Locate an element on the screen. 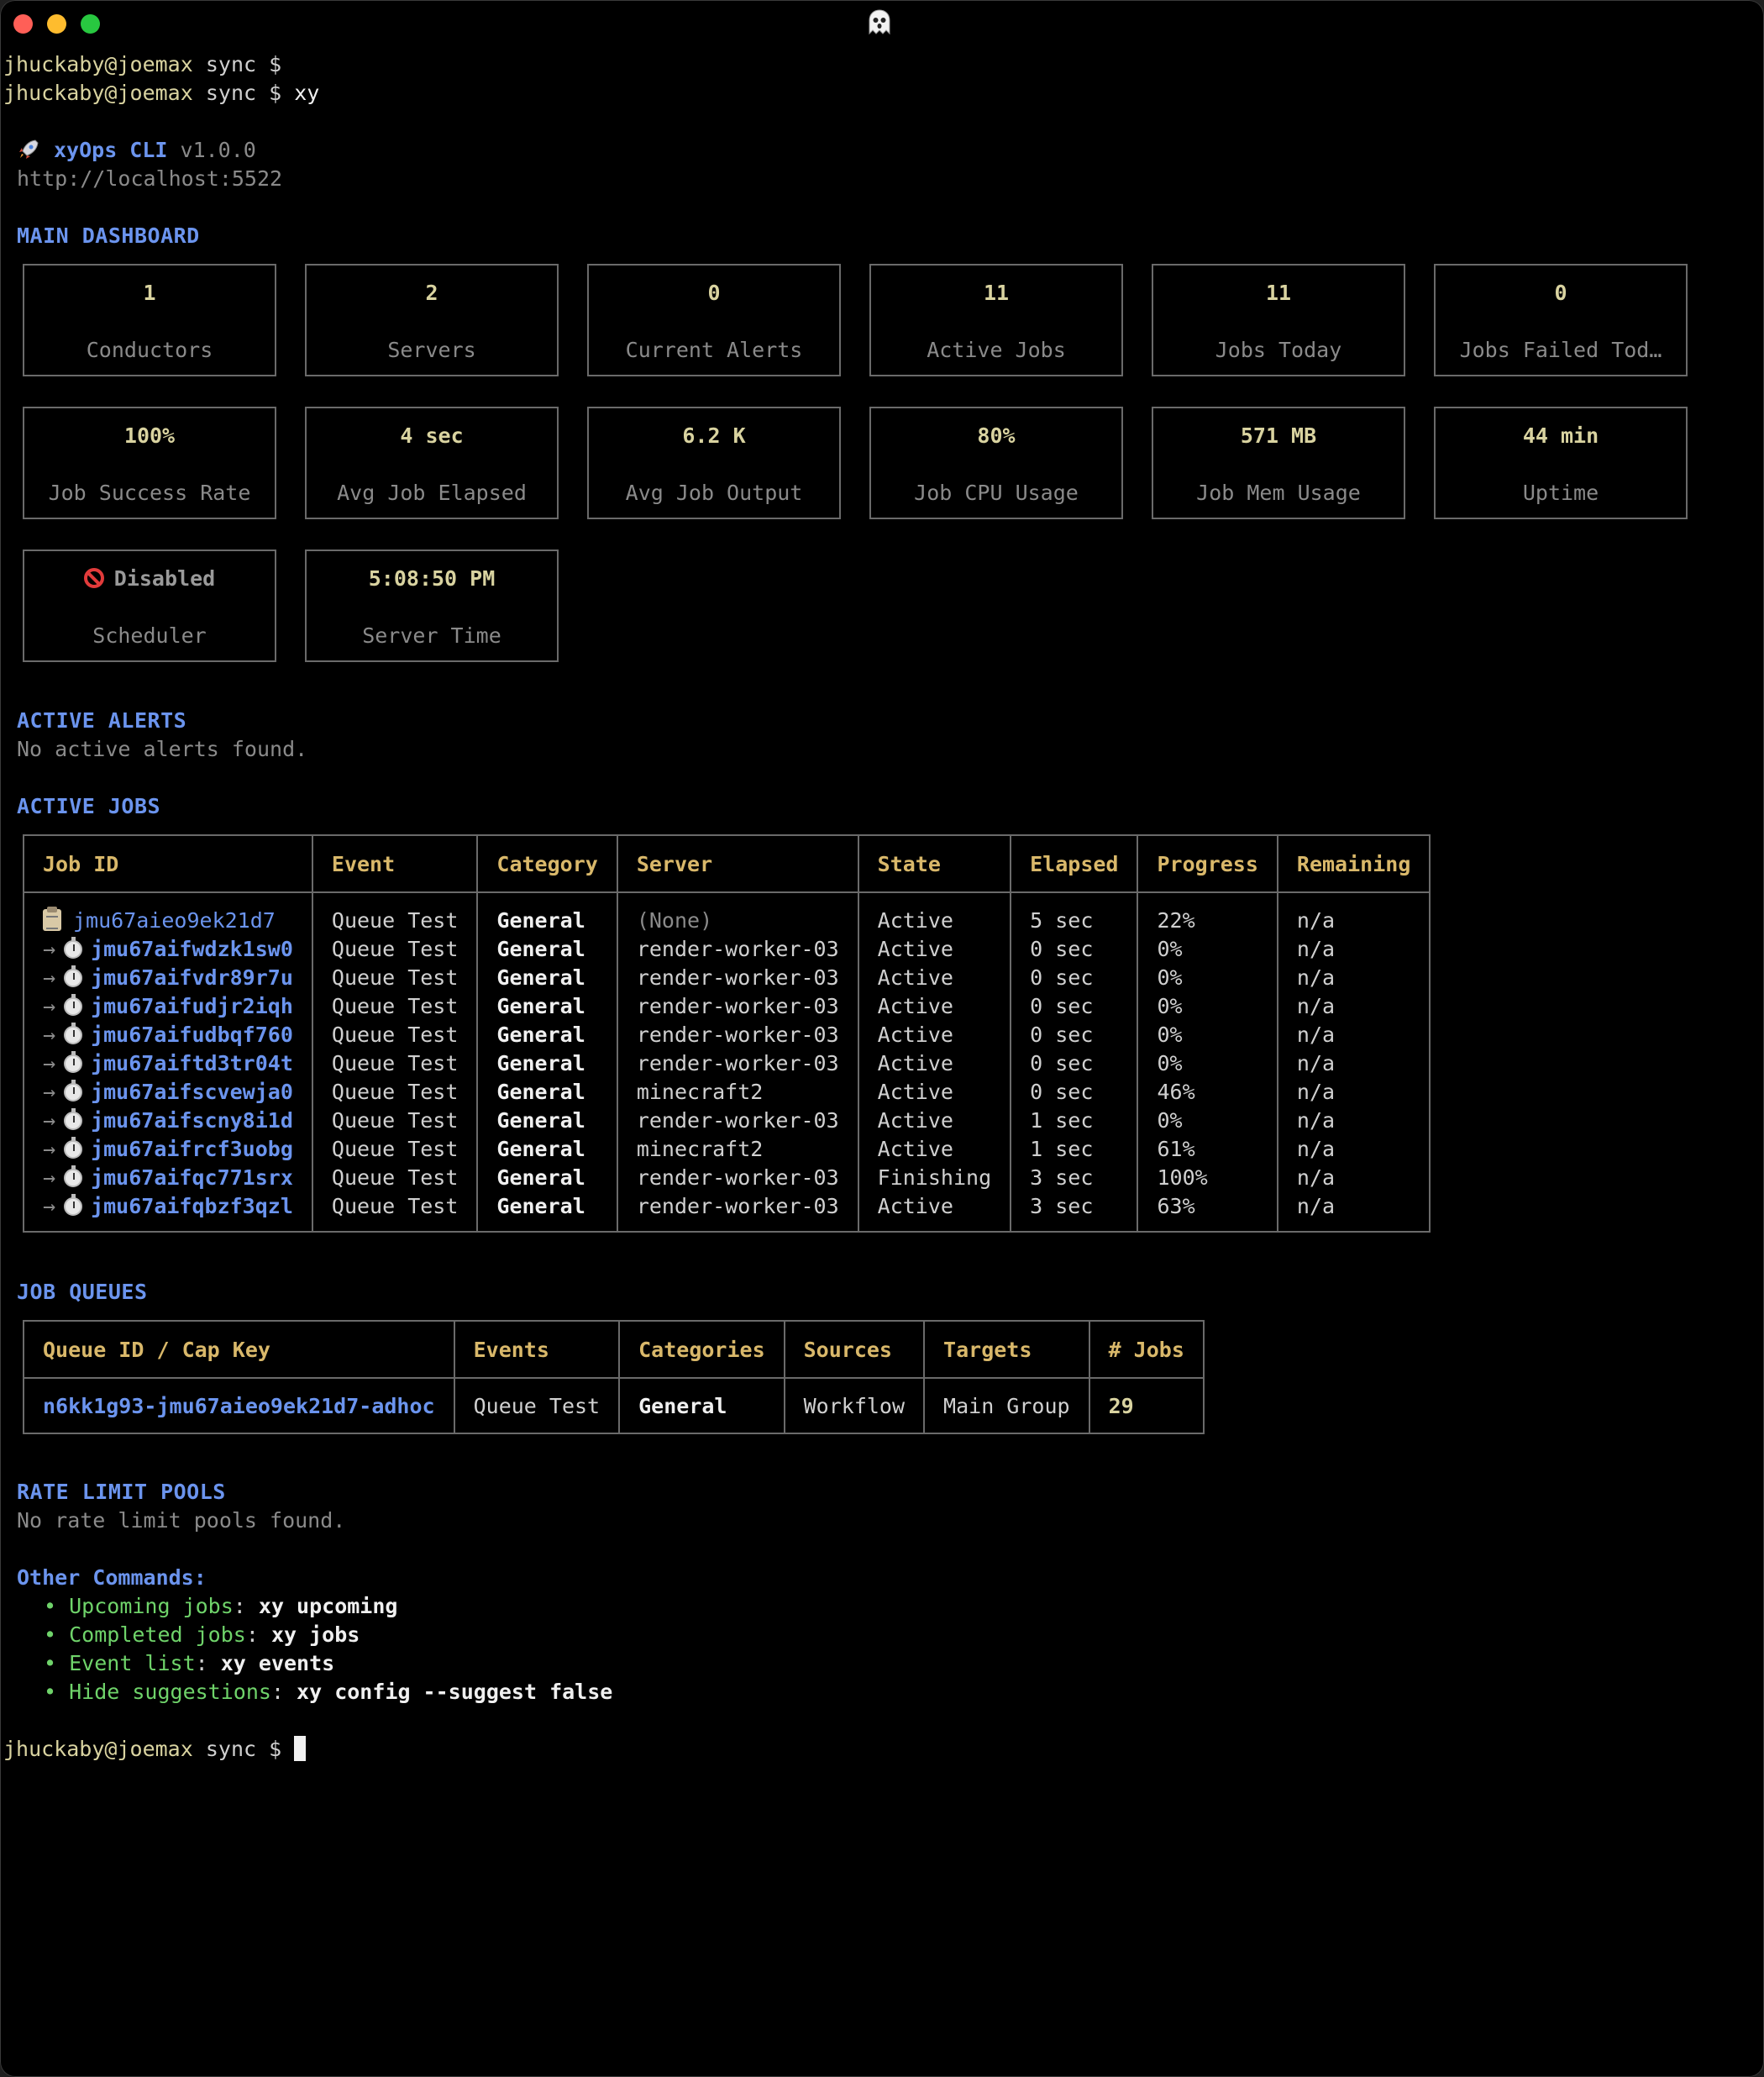 The image size is (1764, 2077). job-id-link: jmu67aifudbqf760 is located at coordinates (192, 1035).